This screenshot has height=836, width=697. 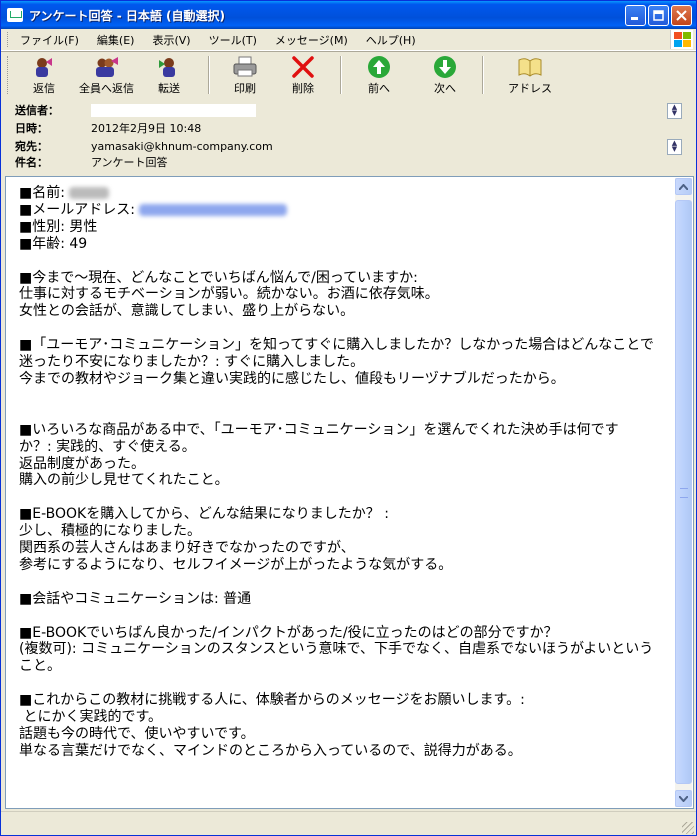 I want to click on previous-button: 前へ, so click(x=379, y=75).